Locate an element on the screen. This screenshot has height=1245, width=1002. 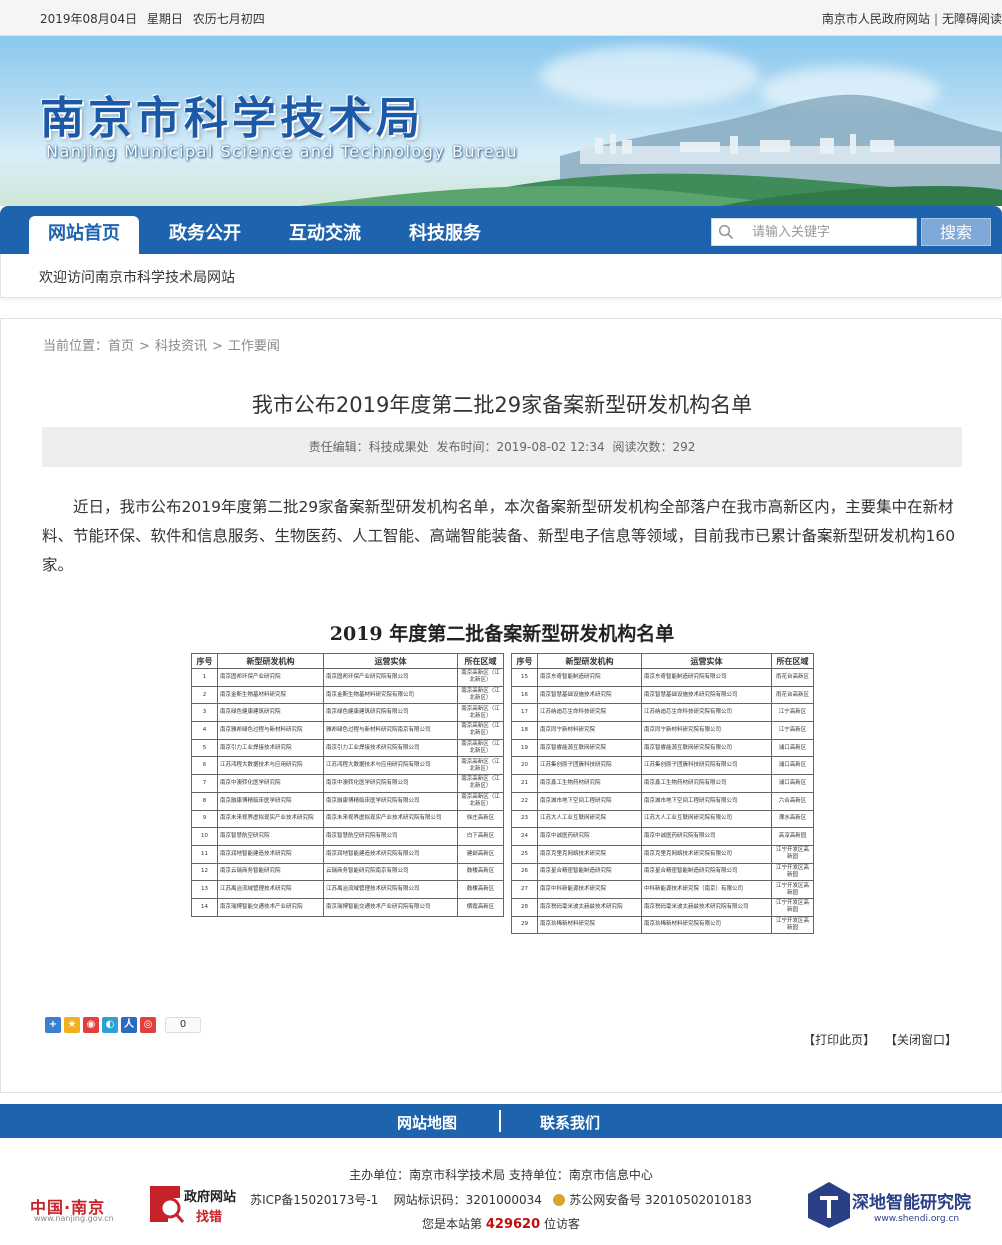
cell-institution: 南京引力工业焊接技术研究院 is located at coordinates (270, 748).